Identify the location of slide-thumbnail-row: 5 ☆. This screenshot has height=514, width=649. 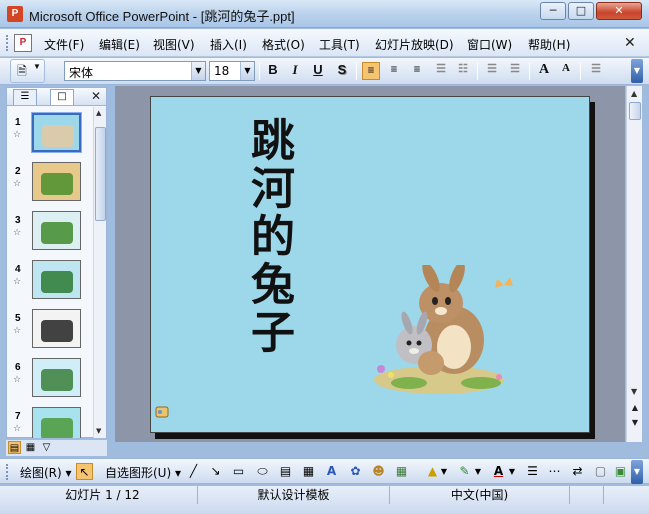
(50, 331).